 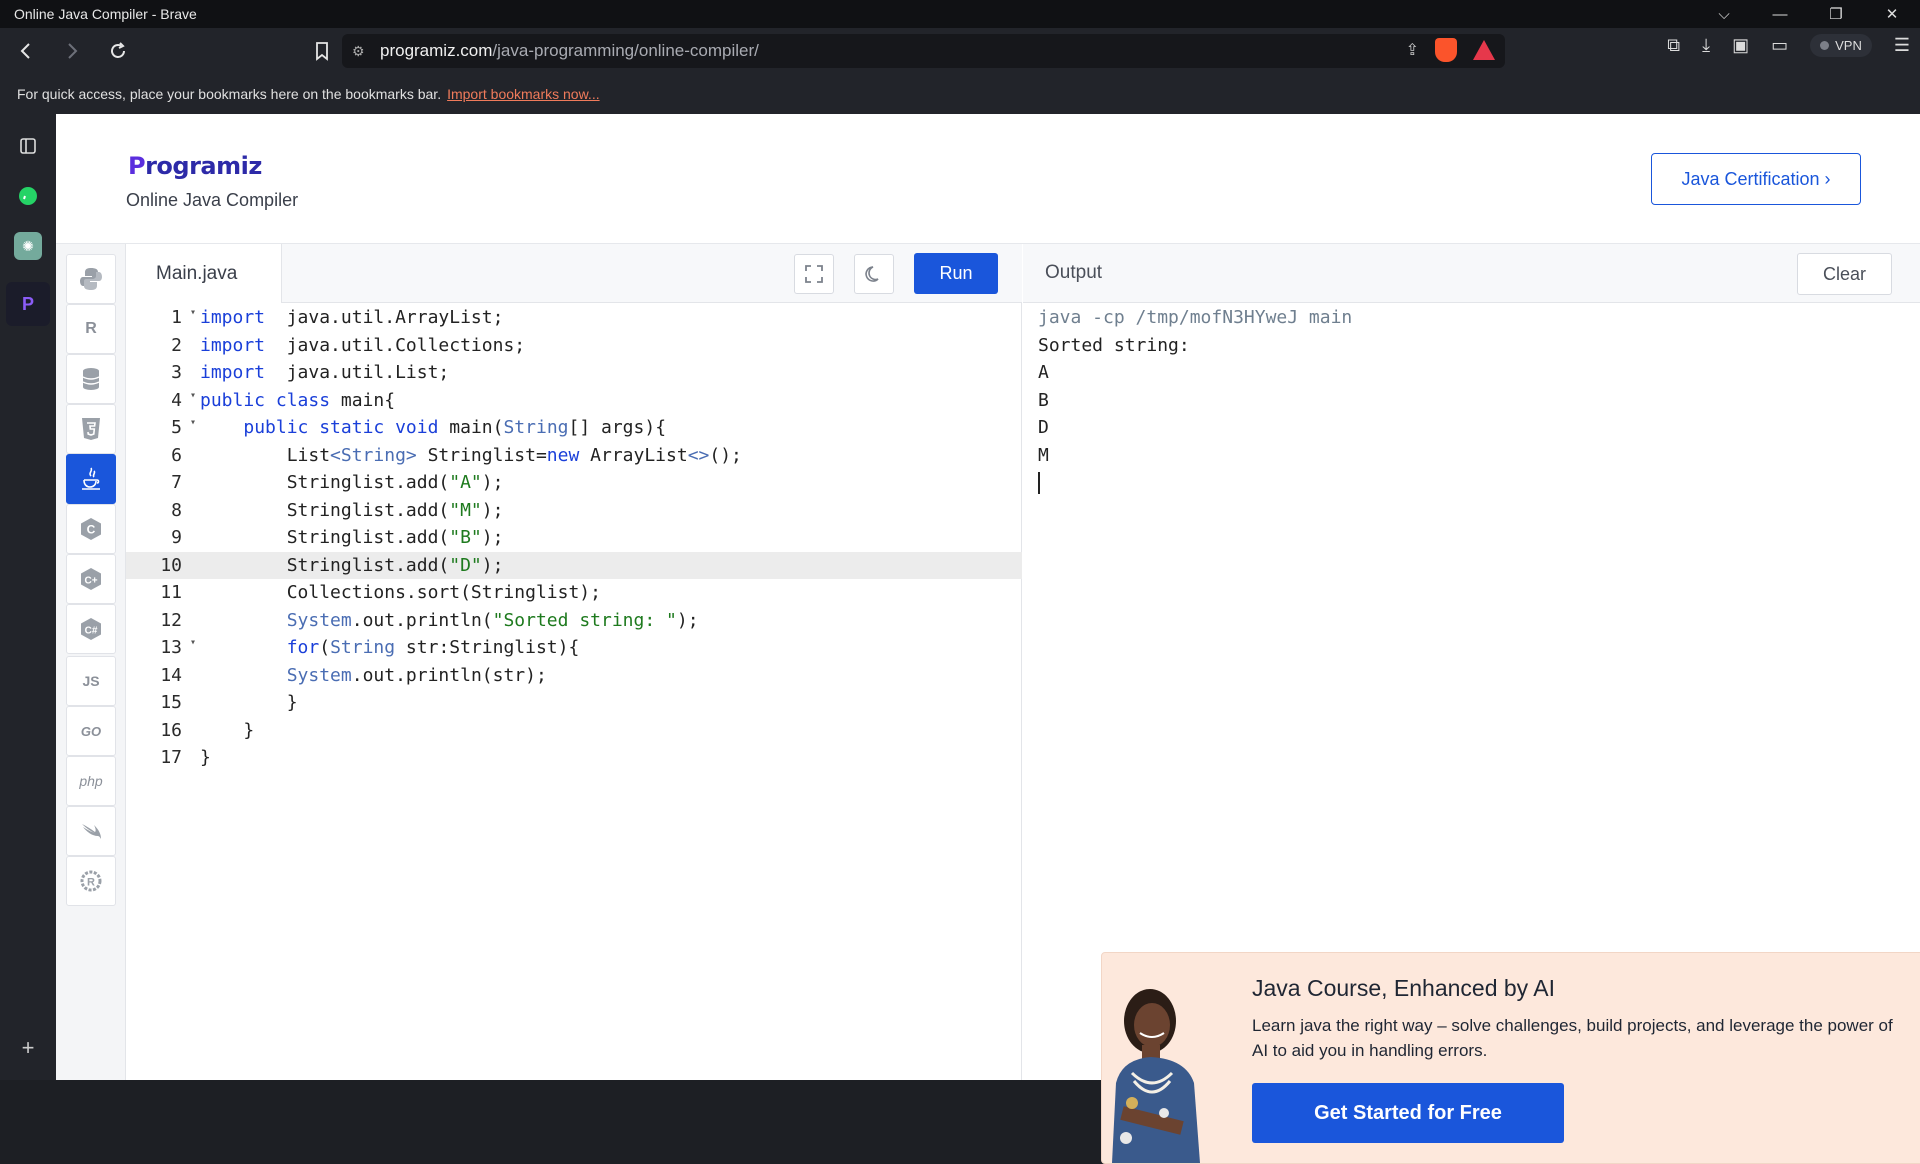 What do you see at coordinates (574, 273) in the screenshot?
I see `editor-tabbar: Main.java Run` at bounding box center [574, 273].